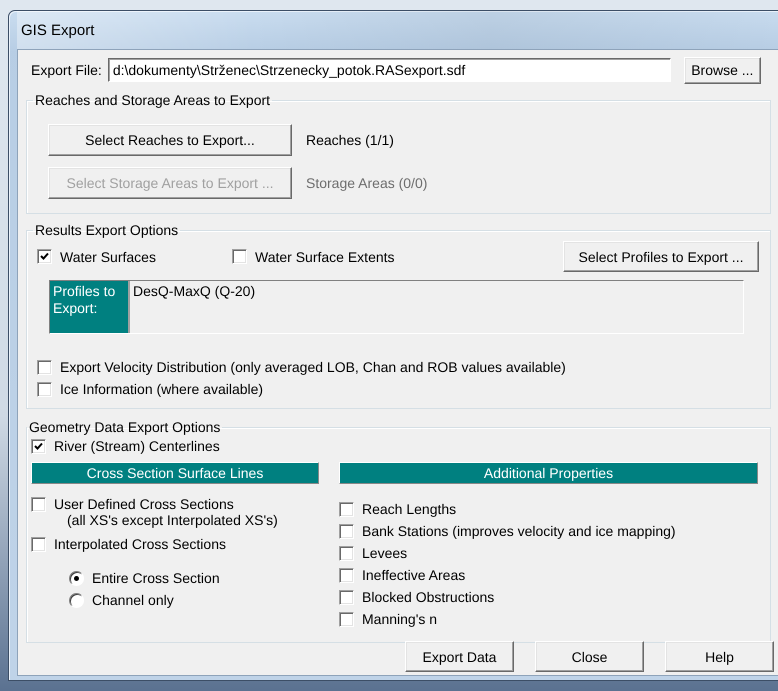  What do you see at coordinates (367, 183) in the screenshot?
I see `status-text: Storage Areas (0/0)` at bounding box center [367, 183].